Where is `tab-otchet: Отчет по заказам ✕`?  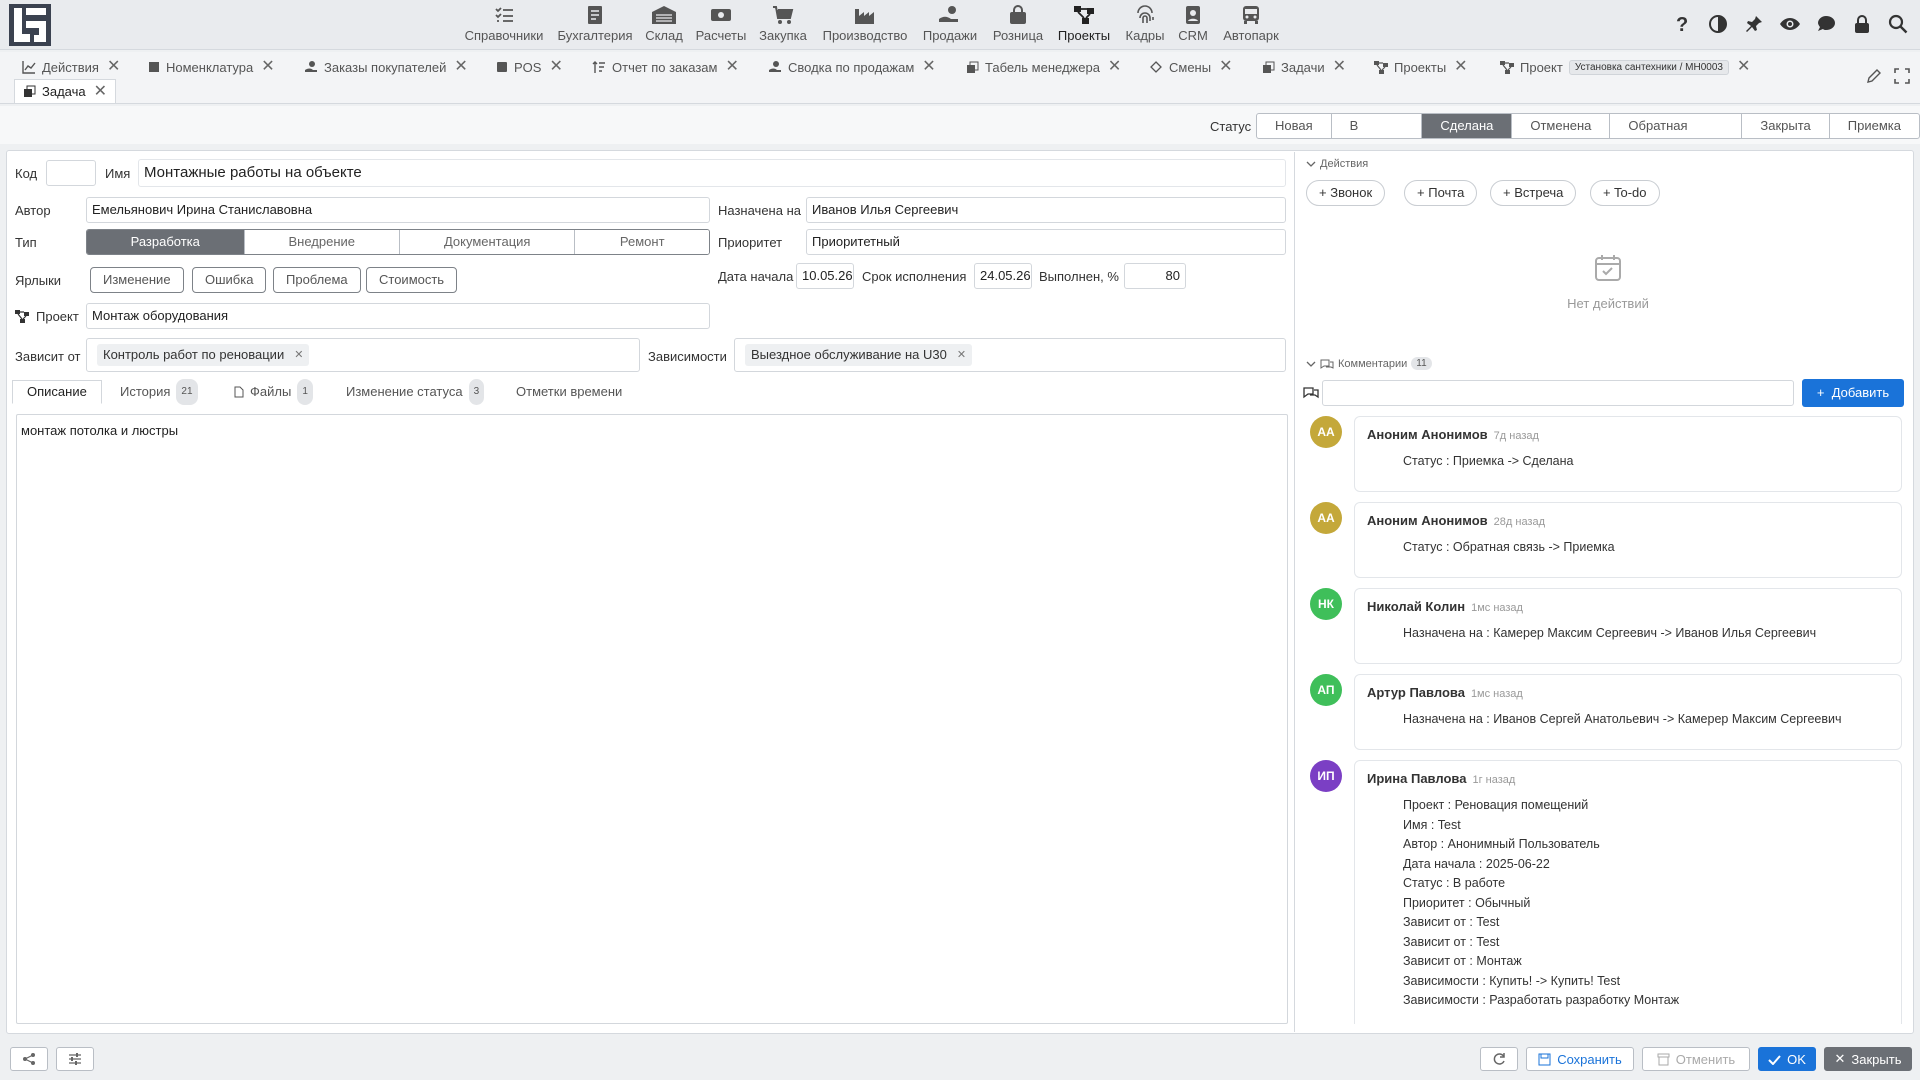 tab-otchet: Отчет по заказам ✕ is located at coordinates (665, 67).